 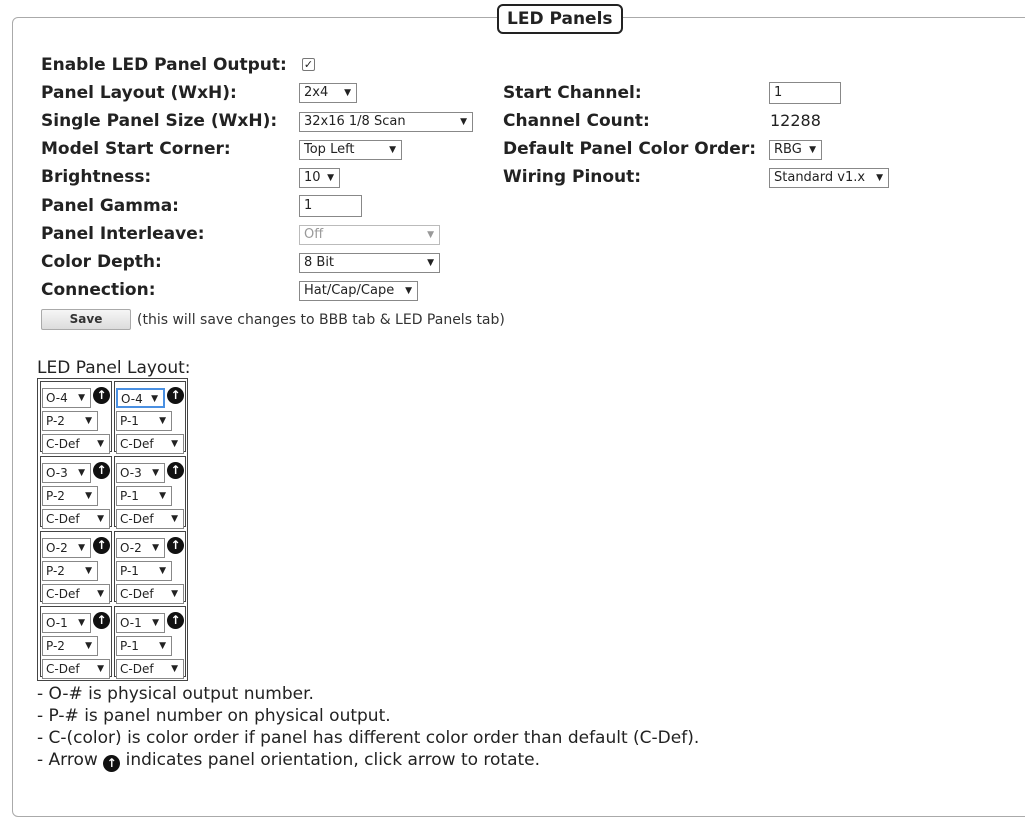 What do you see at coordinates (314, 234) in the screenshot?
I see `interleave-value: Off` at bounding box center [314, 234].